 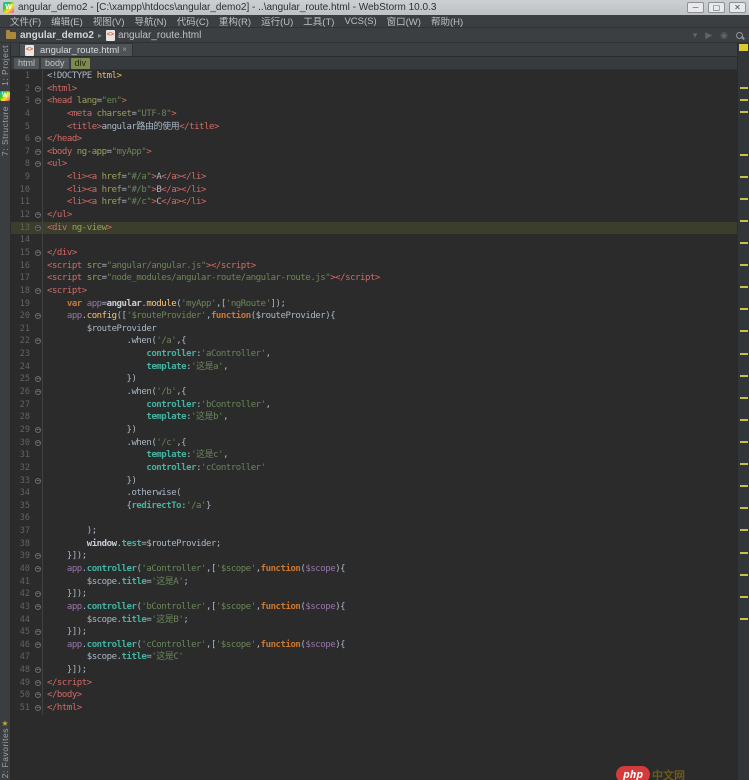 I want to click on code-line: 41 $scope.title='这是A';, so click(x=374, y=582).